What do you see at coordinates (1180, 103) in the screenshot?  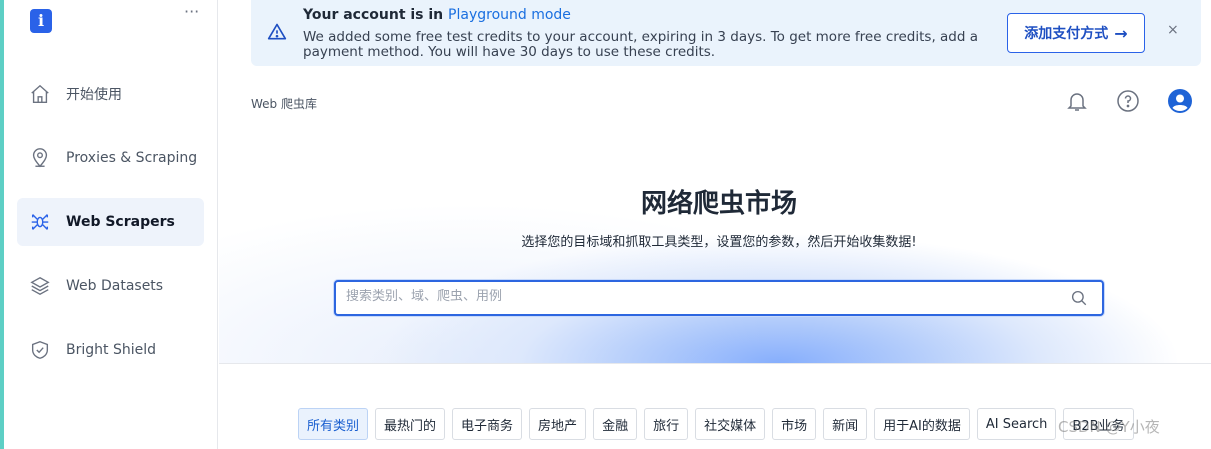 I see `user-avatar-icon` at bounding box center [1180, 103].